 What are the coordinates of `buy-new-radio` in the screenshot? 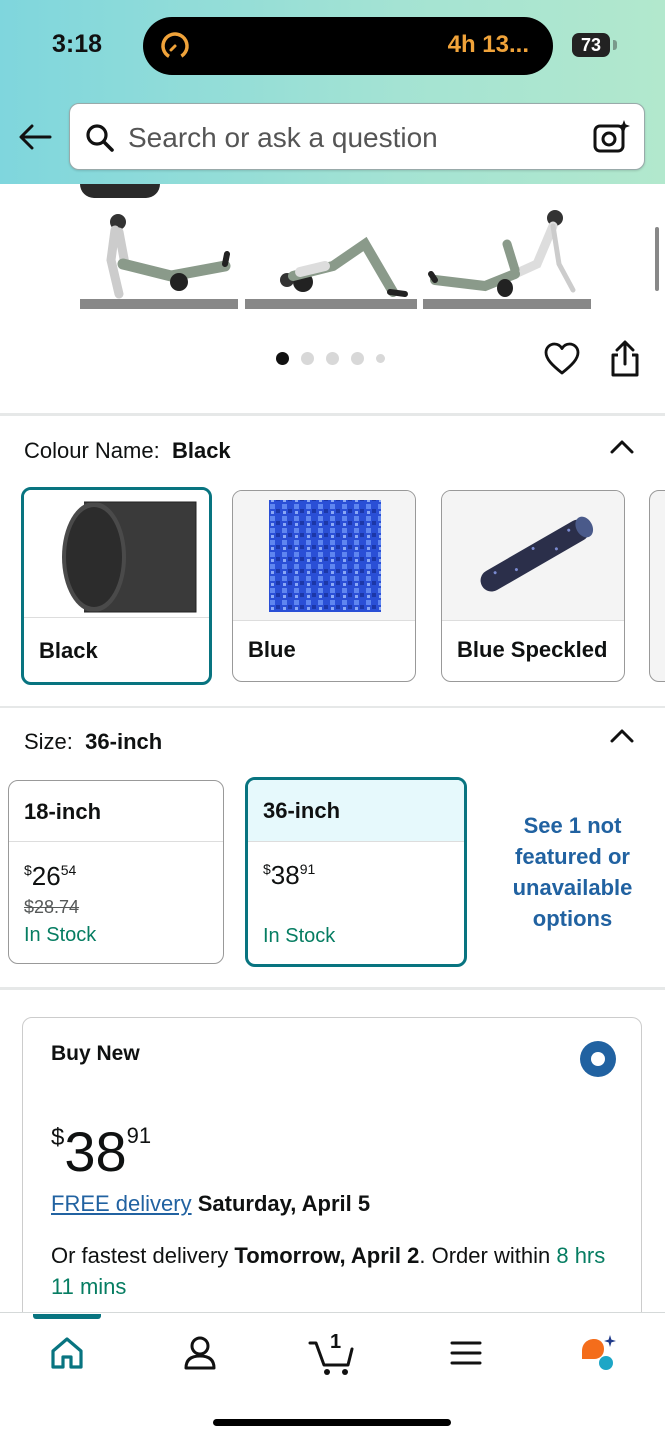 It's located at (598, 1059).